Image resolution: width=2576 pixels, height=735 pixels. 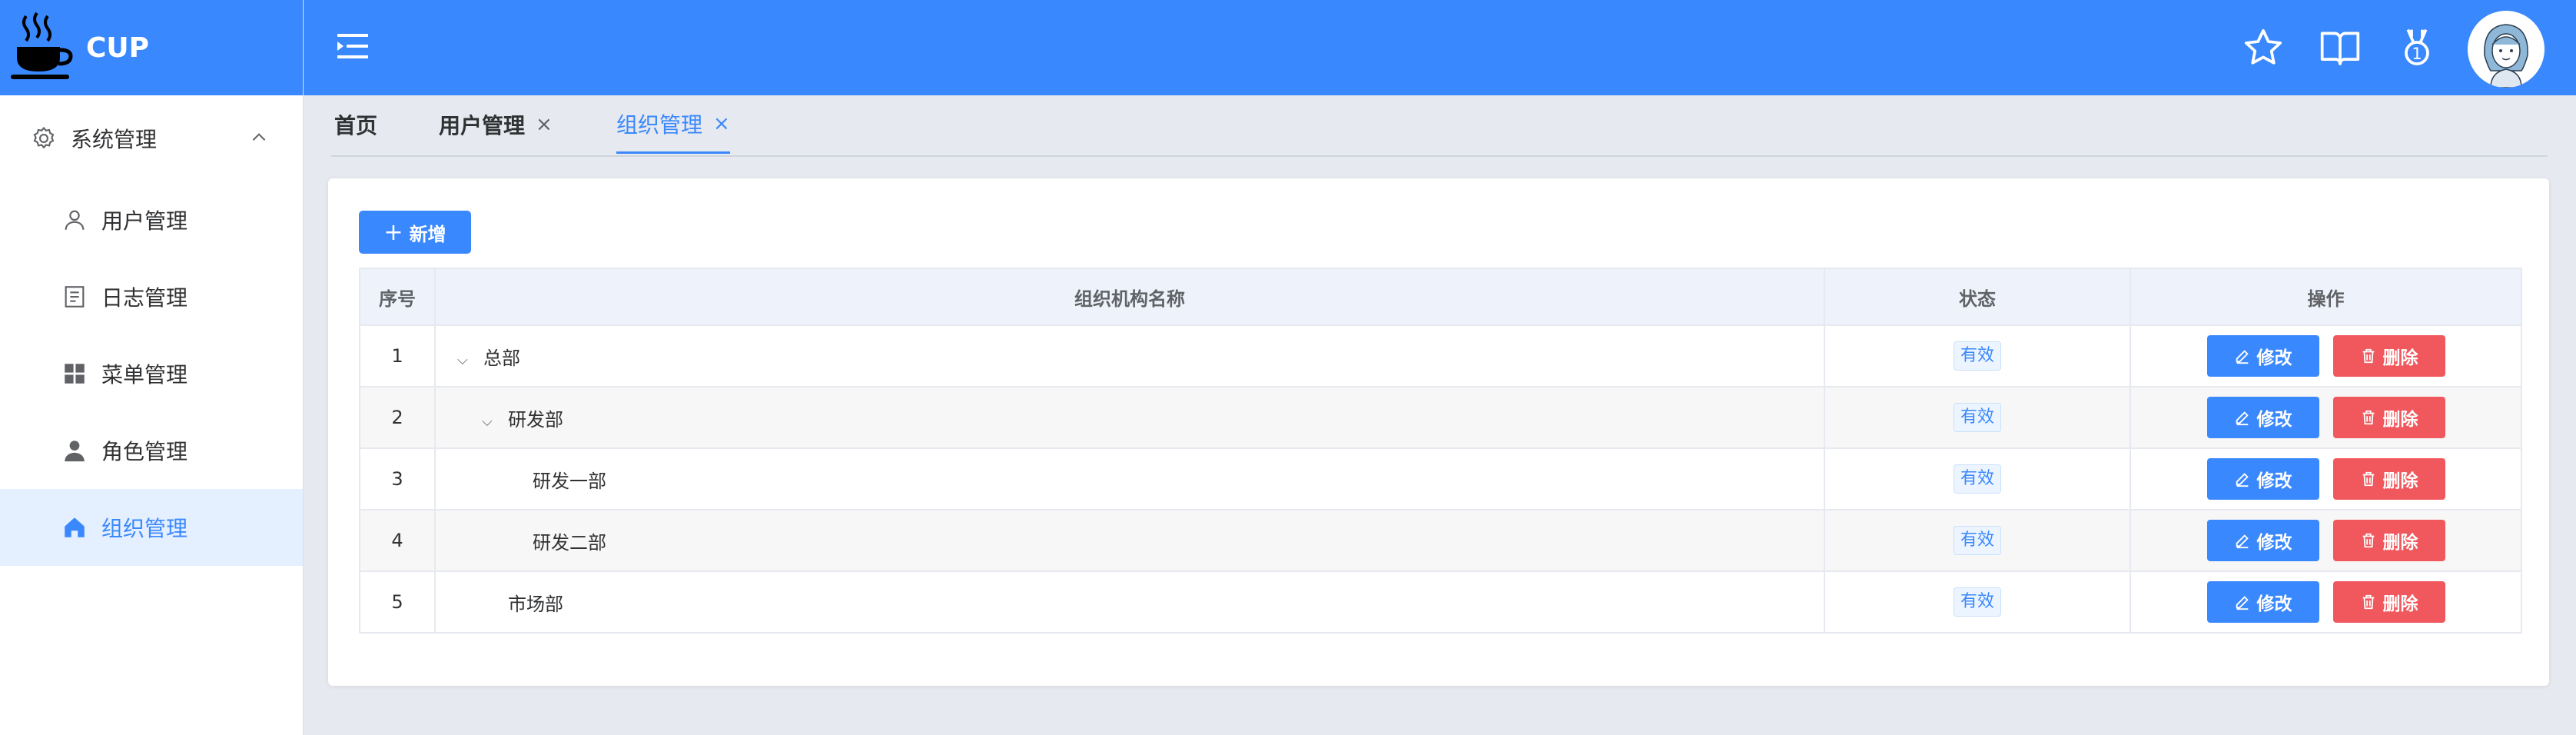 I want to click on avatar-image, so click(x=2506, y=50).